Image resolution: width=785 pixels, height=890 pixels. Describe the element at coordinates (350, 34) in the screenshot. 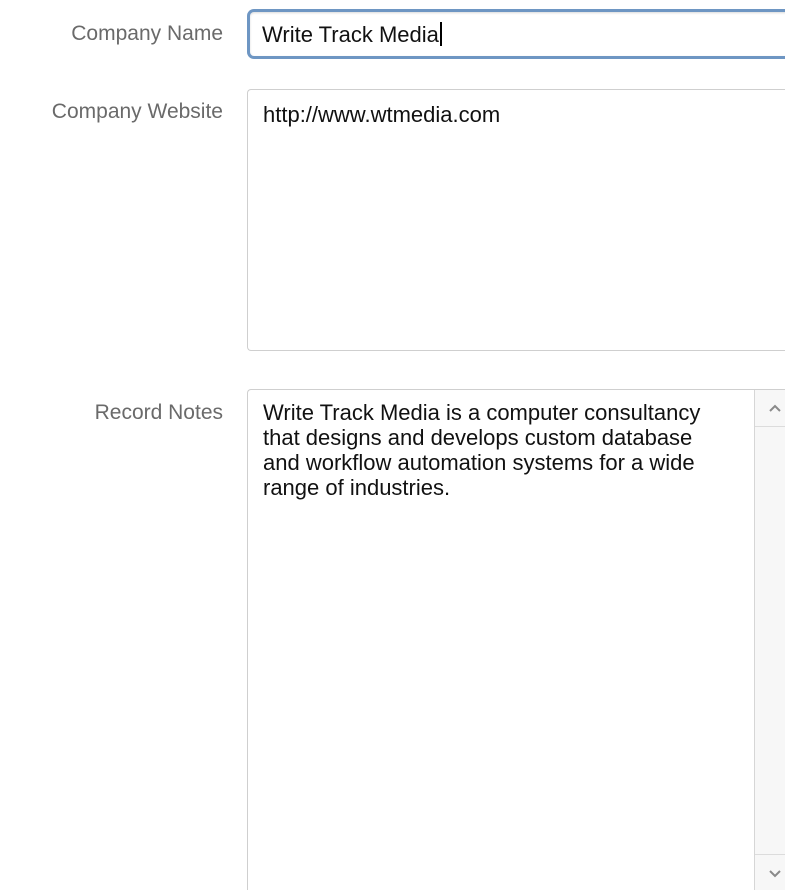

I see `company-name-value: Write Track Media` at that location.